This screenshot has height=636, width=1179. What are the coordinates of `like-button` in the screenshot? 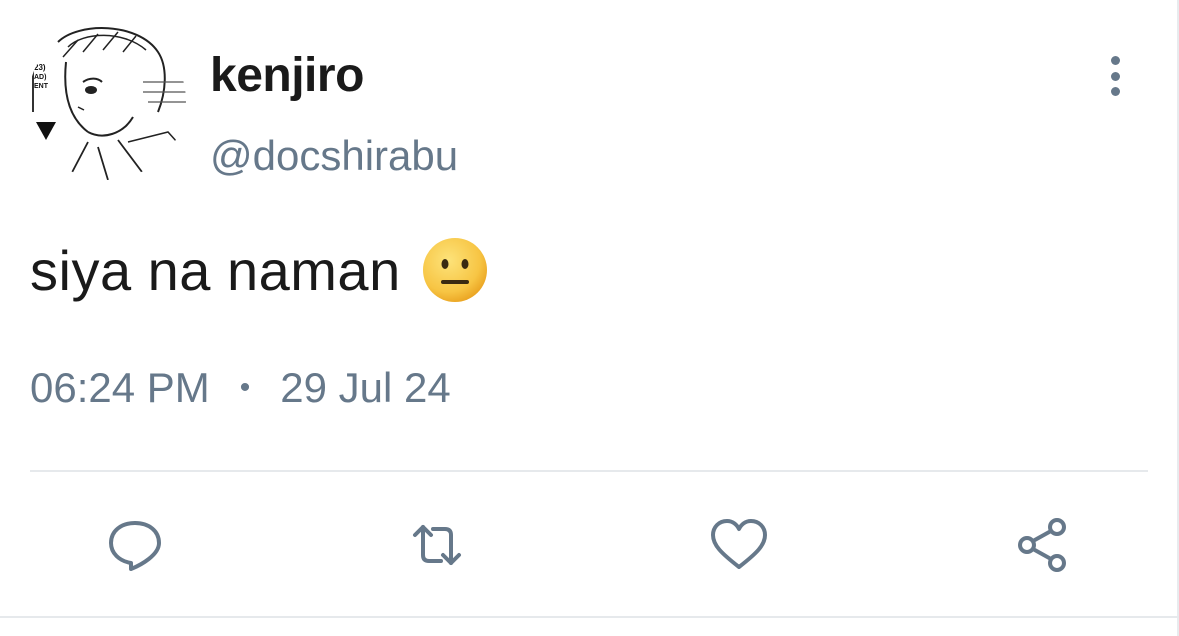 It's located at (739, 545).